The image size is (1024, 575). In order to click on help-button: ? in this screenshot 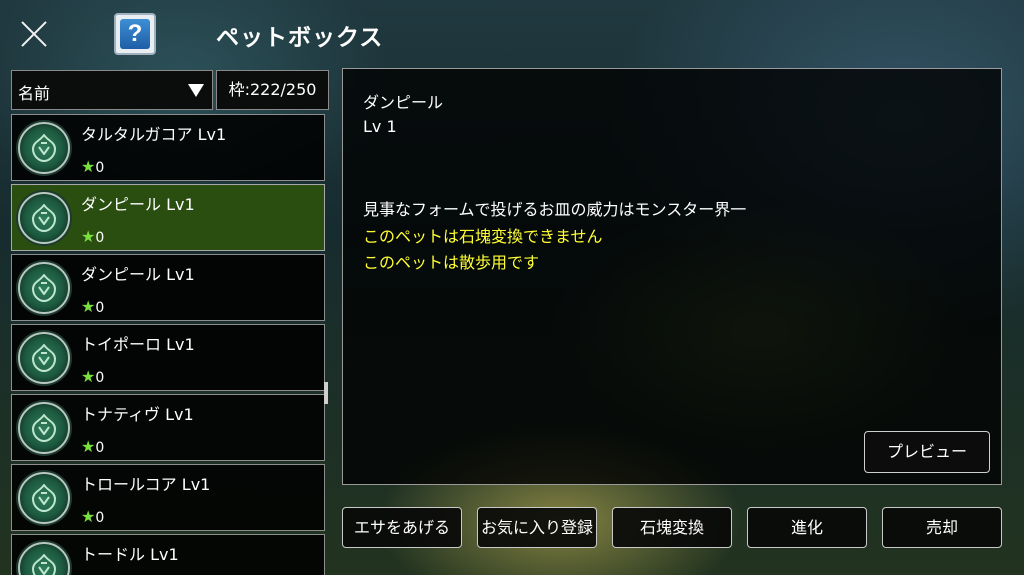, I will do `click(135, 34)`.